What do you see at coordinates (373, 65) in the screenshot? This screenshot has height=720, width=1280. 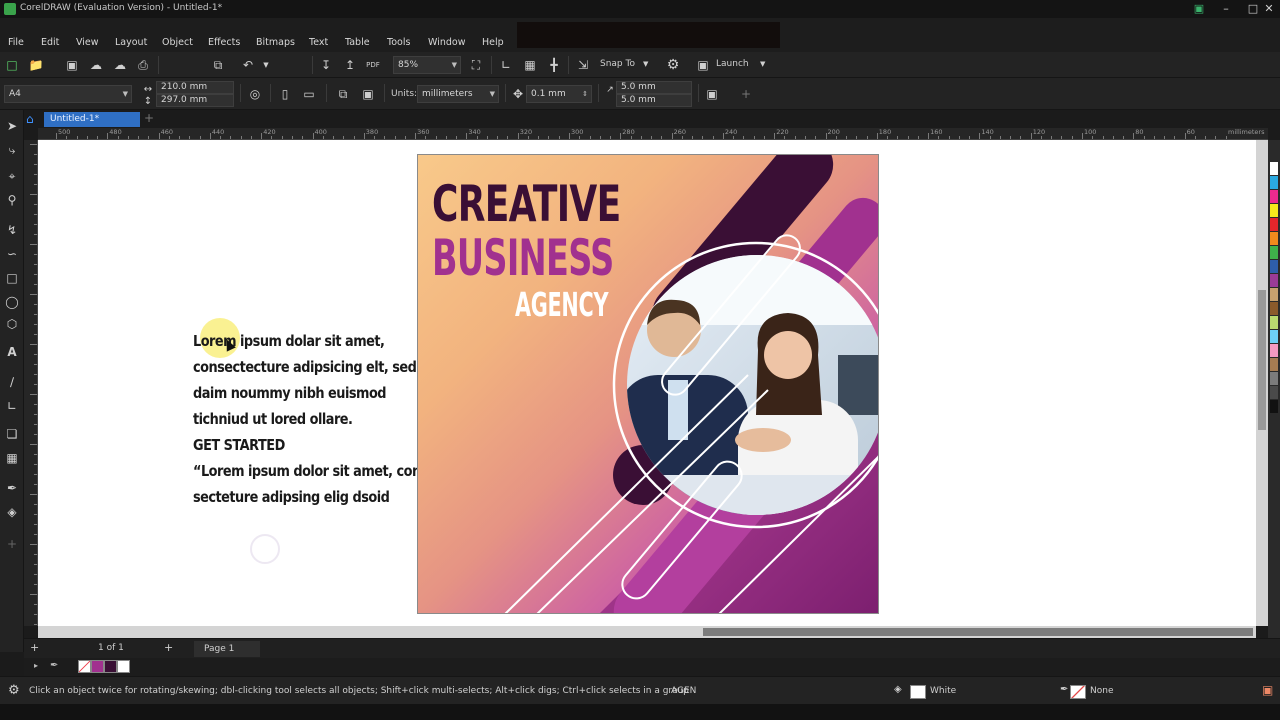 I see `publish-pdf-icon: PDF` at bounding box center [373, 65].